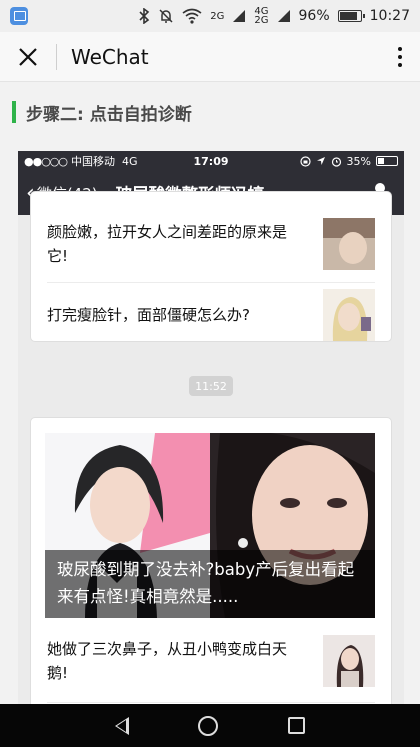 This screenshot has width=420, height=747. Describe the element at coordinates (387, 161) in the screenshot. I see `ios-battery-icon` at that location.